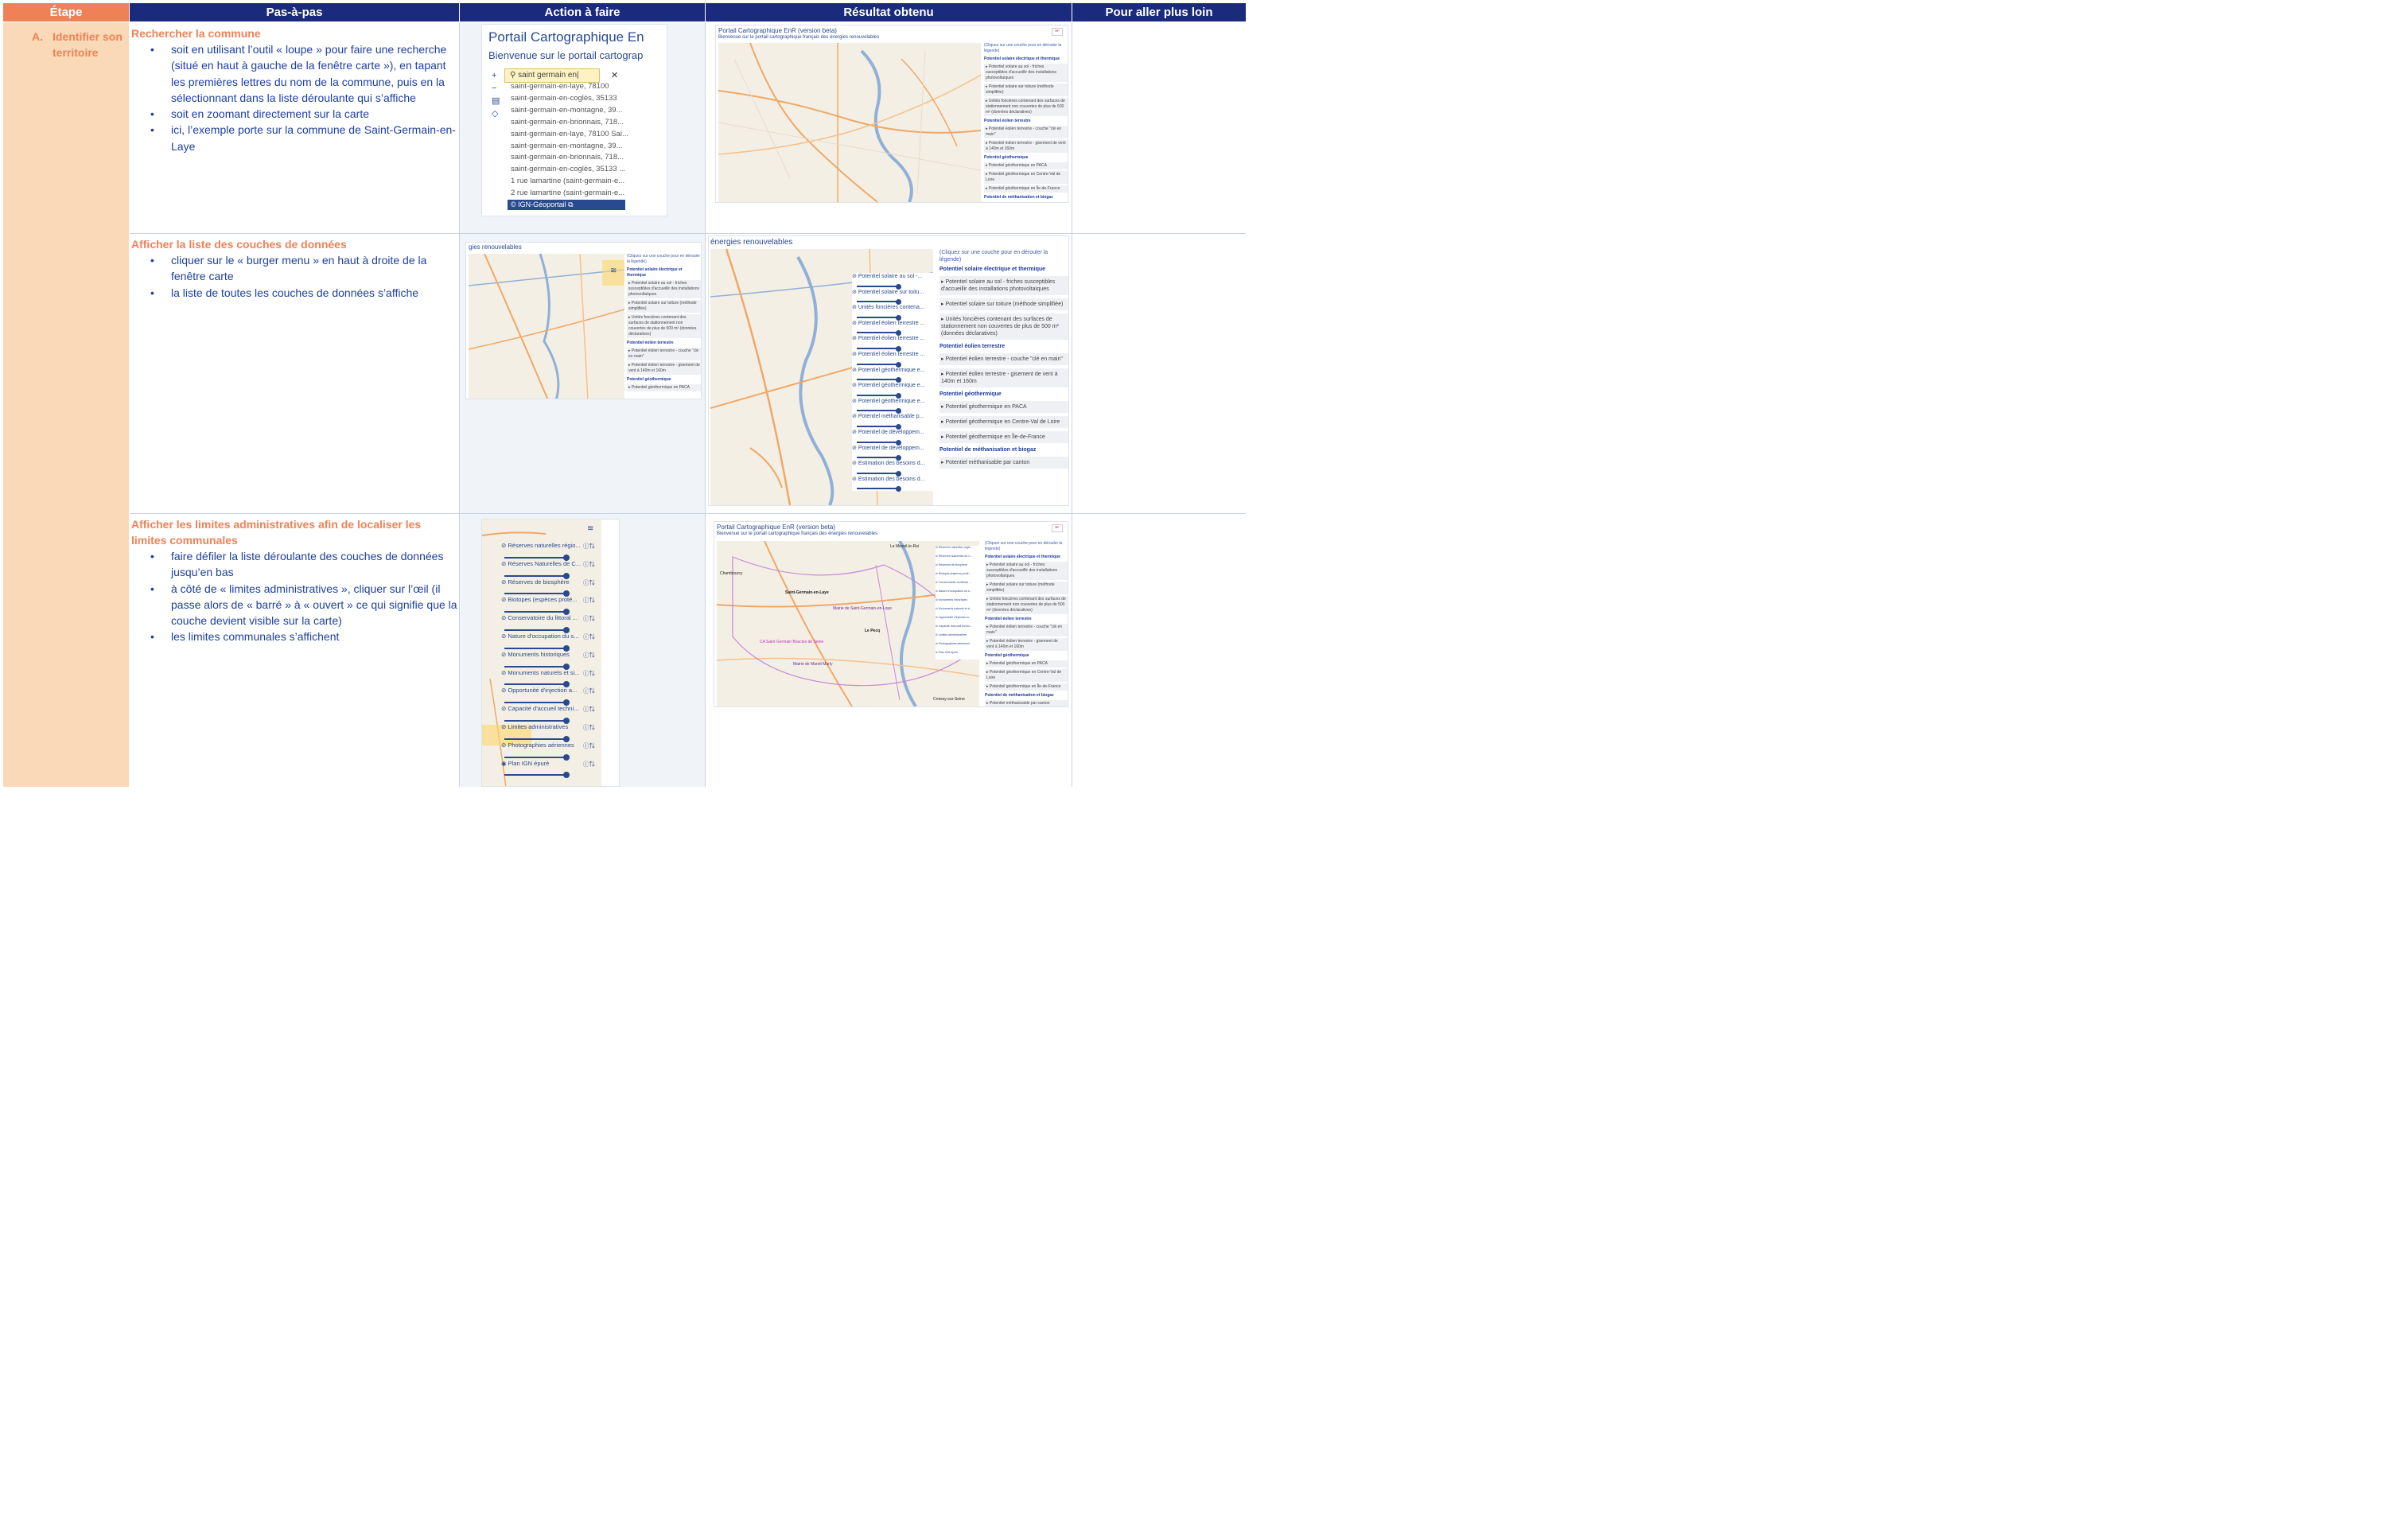 The height and width of the screenshot is (1518, 2408). Describe the element at coordinates (549, 623) in the screenshot. I see `layer-row: ⊘ Conservatoire du littoral ... ⓘ⇅` at that location.